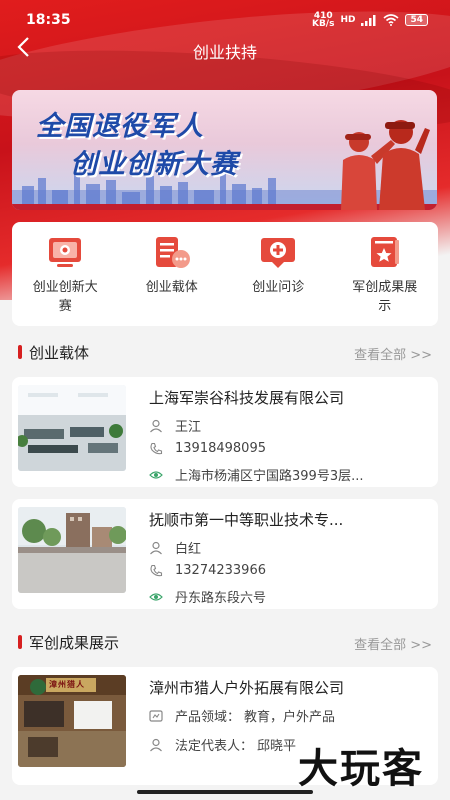  I want to click on company-name: 上海军崇谷科技发展有限公司, so click(247, 398).